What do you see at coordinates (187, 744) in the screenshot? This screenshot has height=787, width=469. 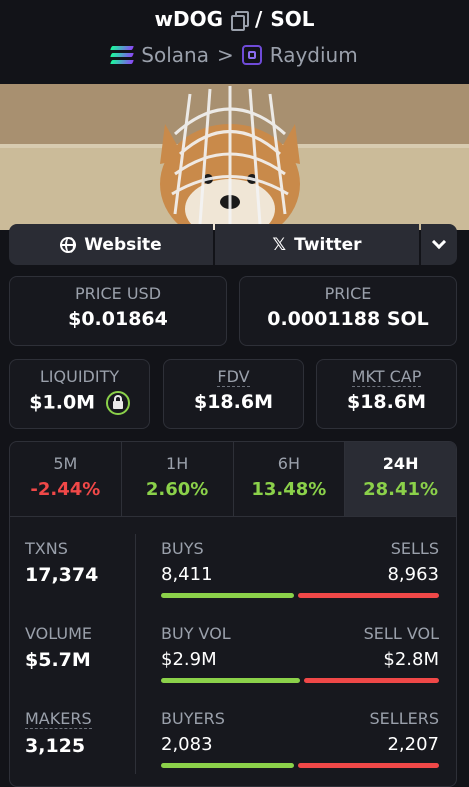 I see `buyers-value: 2,083` at bounding box center [187, 744].